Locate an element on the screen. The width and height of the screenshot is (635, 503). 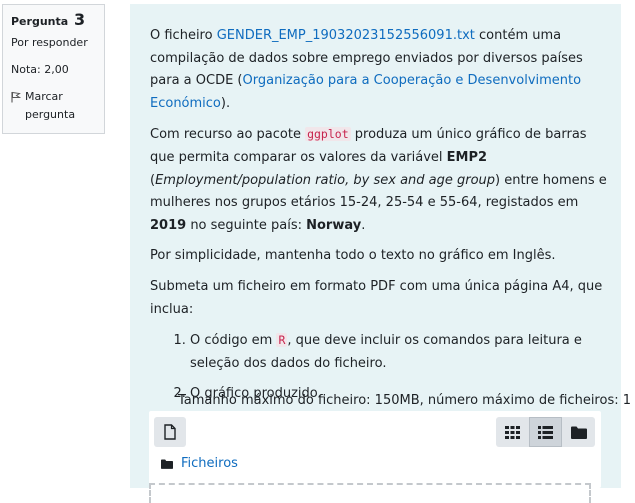
list-view-icon is located at coordinates (545, 432).